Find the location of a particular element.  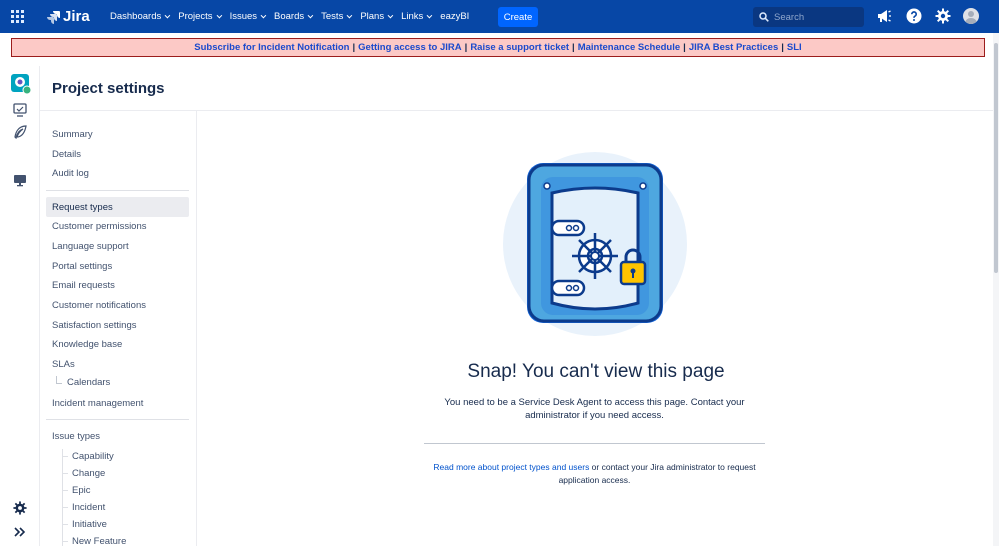

user-avatar is located at coordinates (971, 16).